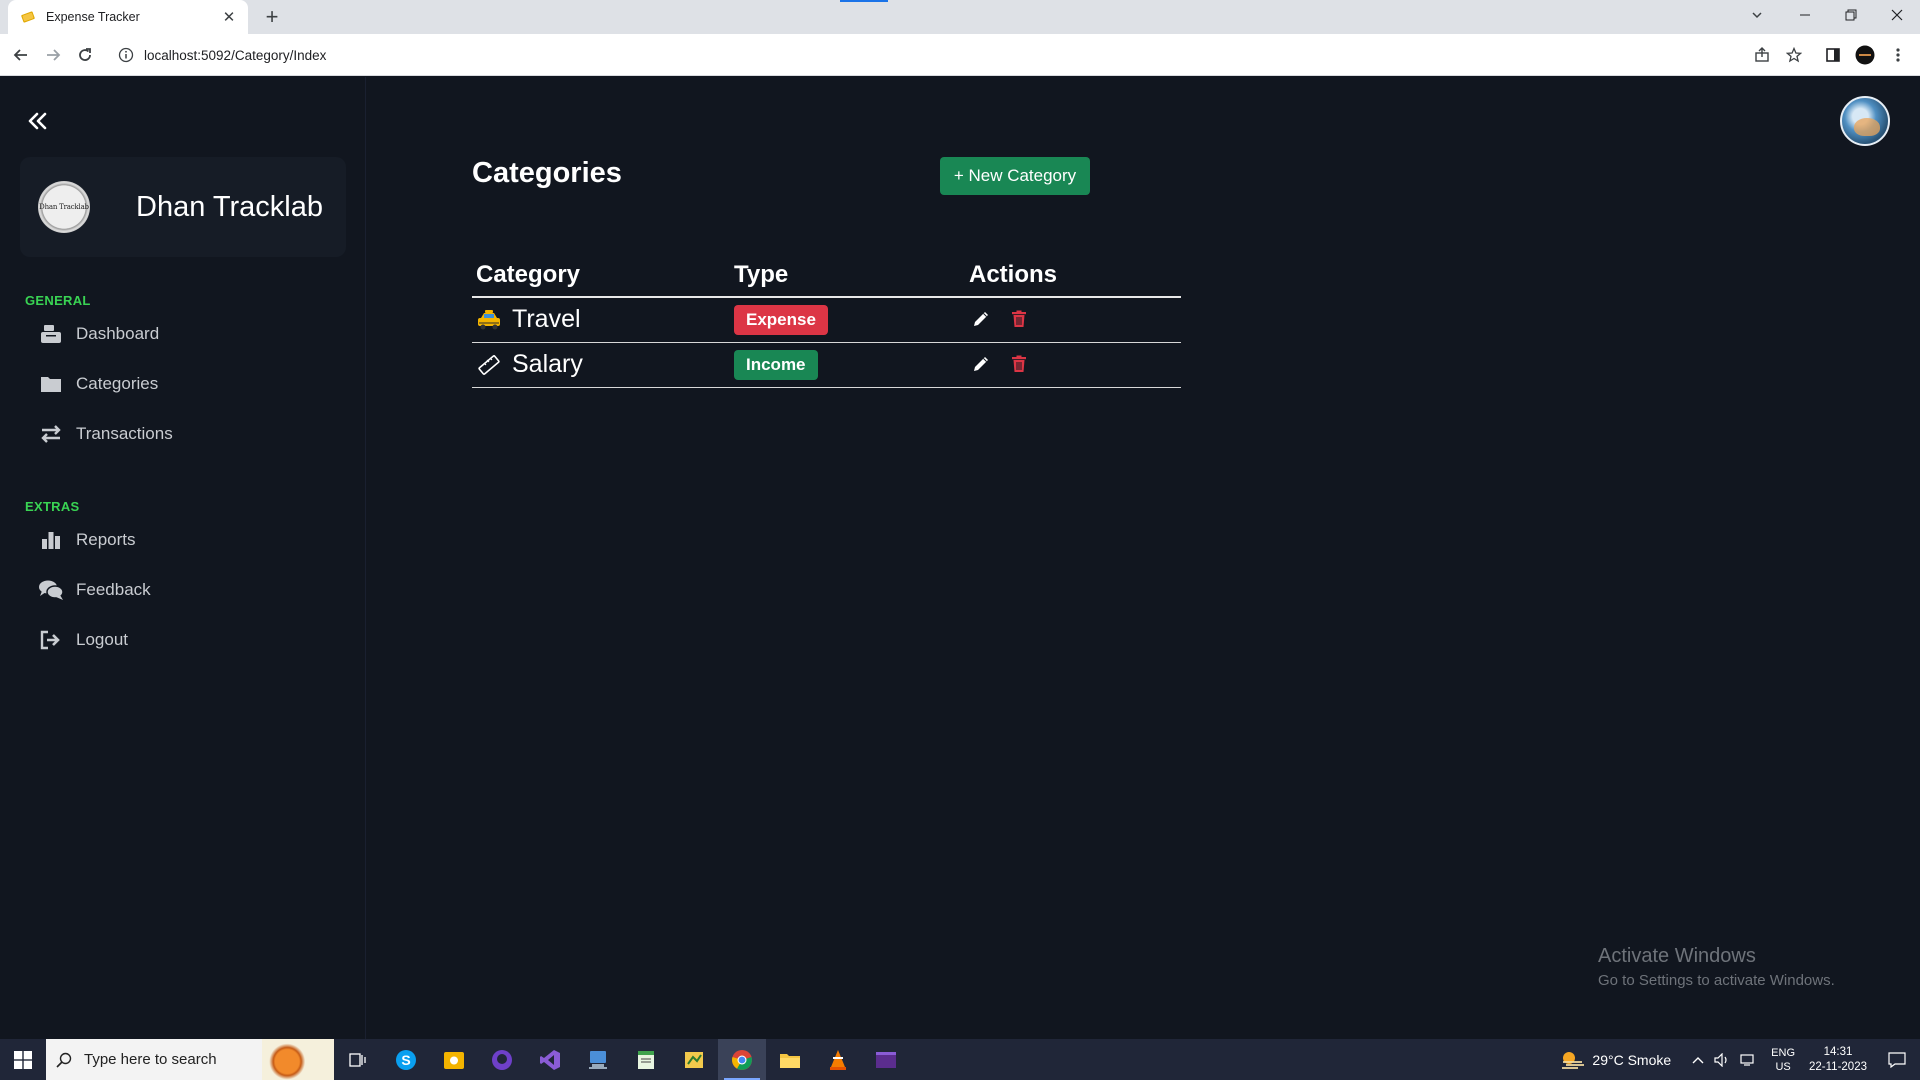  Describe the element at coordinates (790, 1059) in the screenshot. I see `file-explorer-icon` at that location.